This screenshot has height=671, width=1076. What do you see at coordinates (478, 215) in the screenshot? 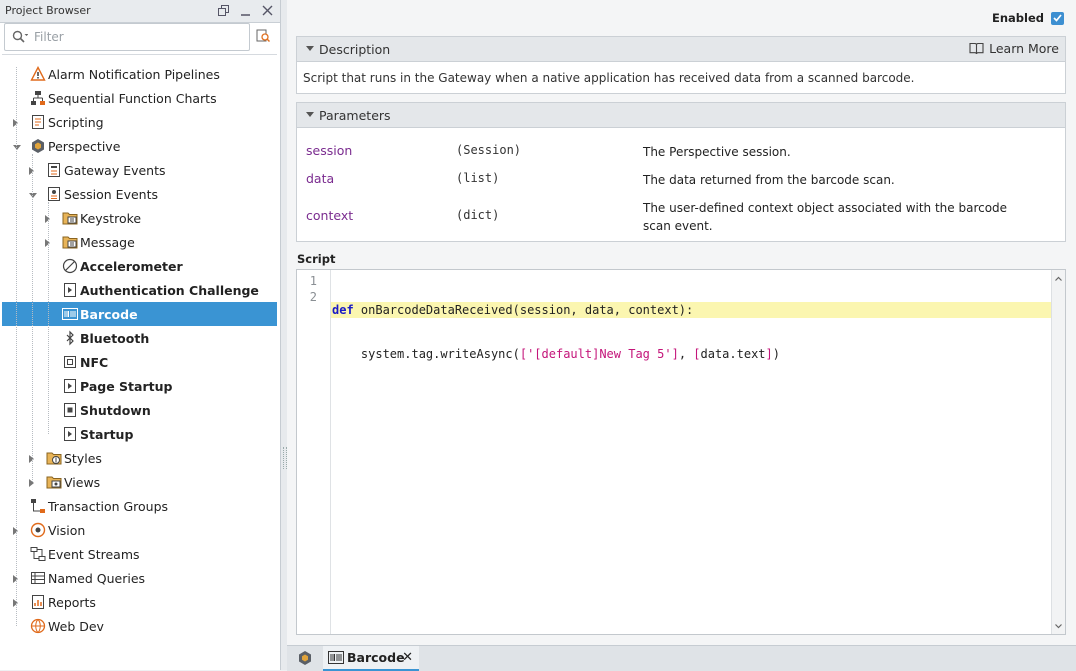
I see `parameter-type: (dict)` at bounding box center [478, 215].